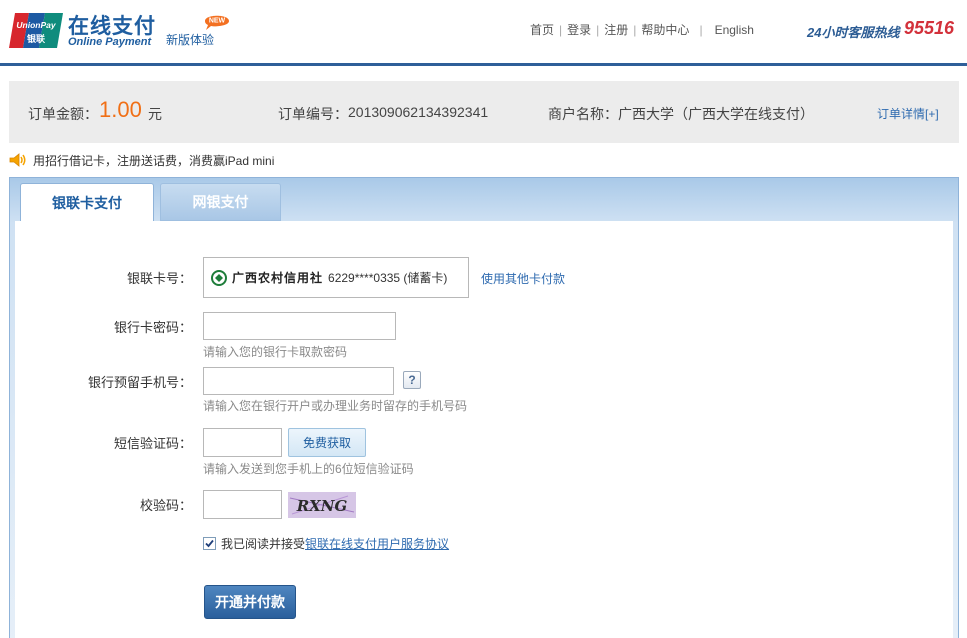 The image size is (967, 638). I want to click on open-and-pay-button: 开通并付款, so click(250, 602).